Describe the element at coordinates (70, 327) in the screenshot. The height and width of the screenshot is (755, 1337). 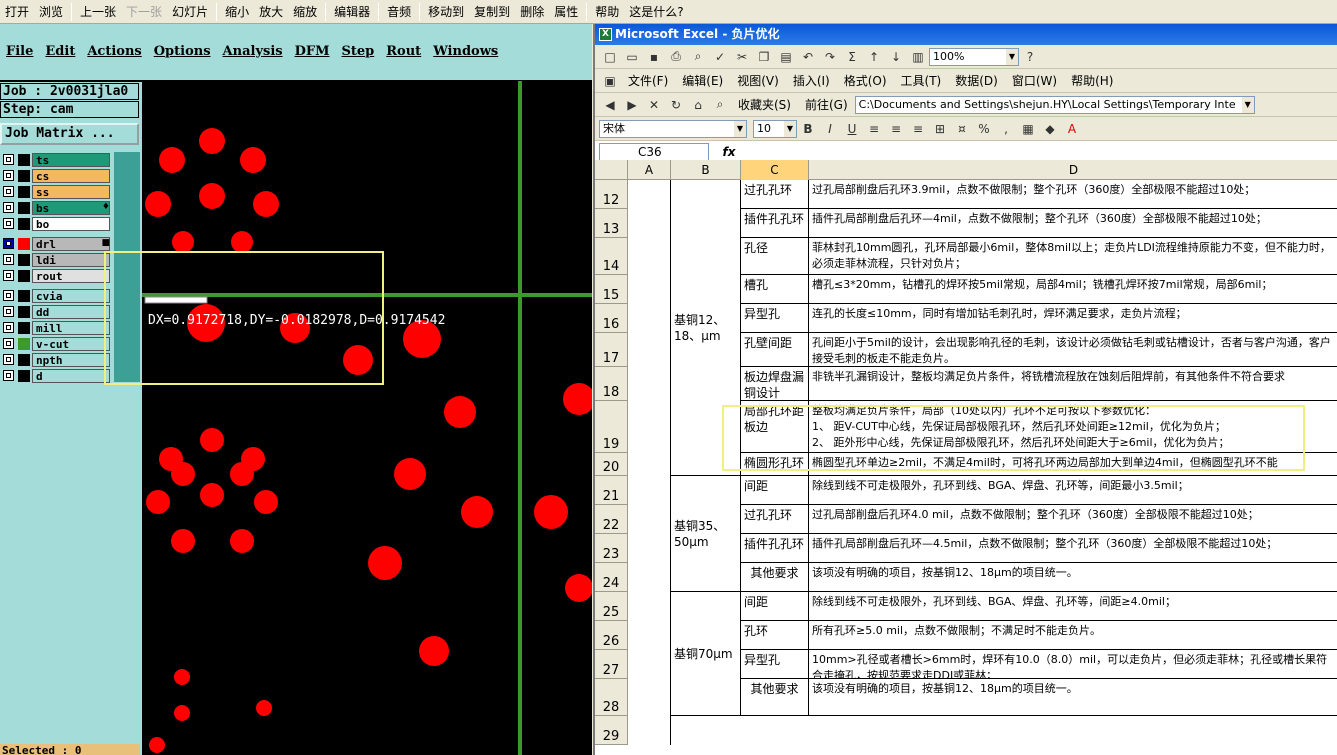
I see `layer-row: mill` at that location.